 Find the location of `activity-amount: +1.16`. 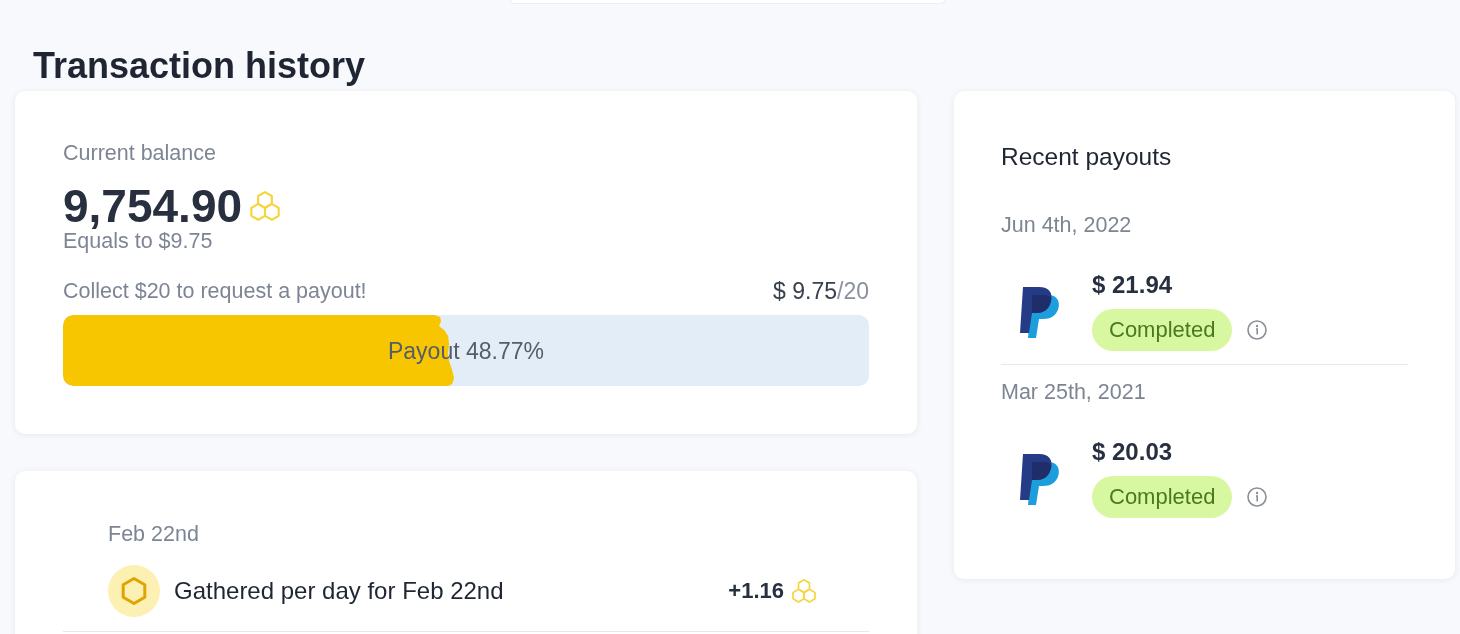

activity-amount: +1.16 is located at coordinates (756, 591).